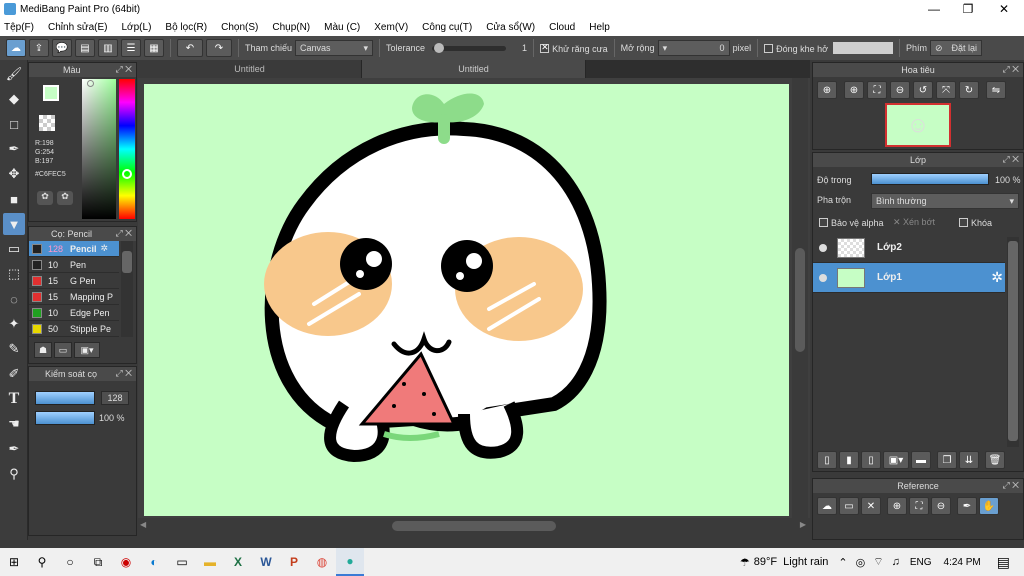 This screenshot has height=576, width=1024. I want to click on zoom-out-icon: ⊖, so click(900, 90).